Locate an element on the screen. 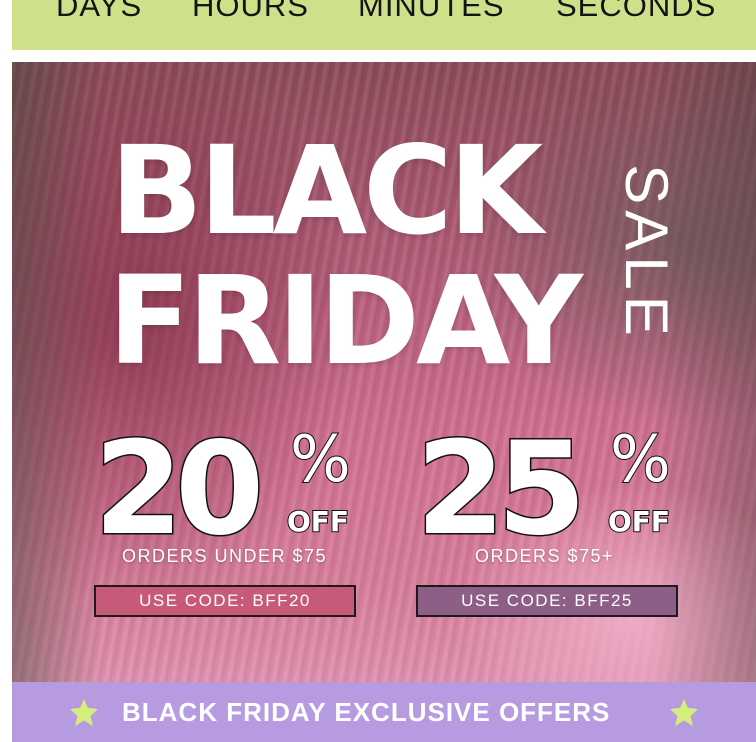 This screenshot has width=756, height=742. promo-code-bff20: USE CODE: BFF20 is located at coordinates (225, 601).